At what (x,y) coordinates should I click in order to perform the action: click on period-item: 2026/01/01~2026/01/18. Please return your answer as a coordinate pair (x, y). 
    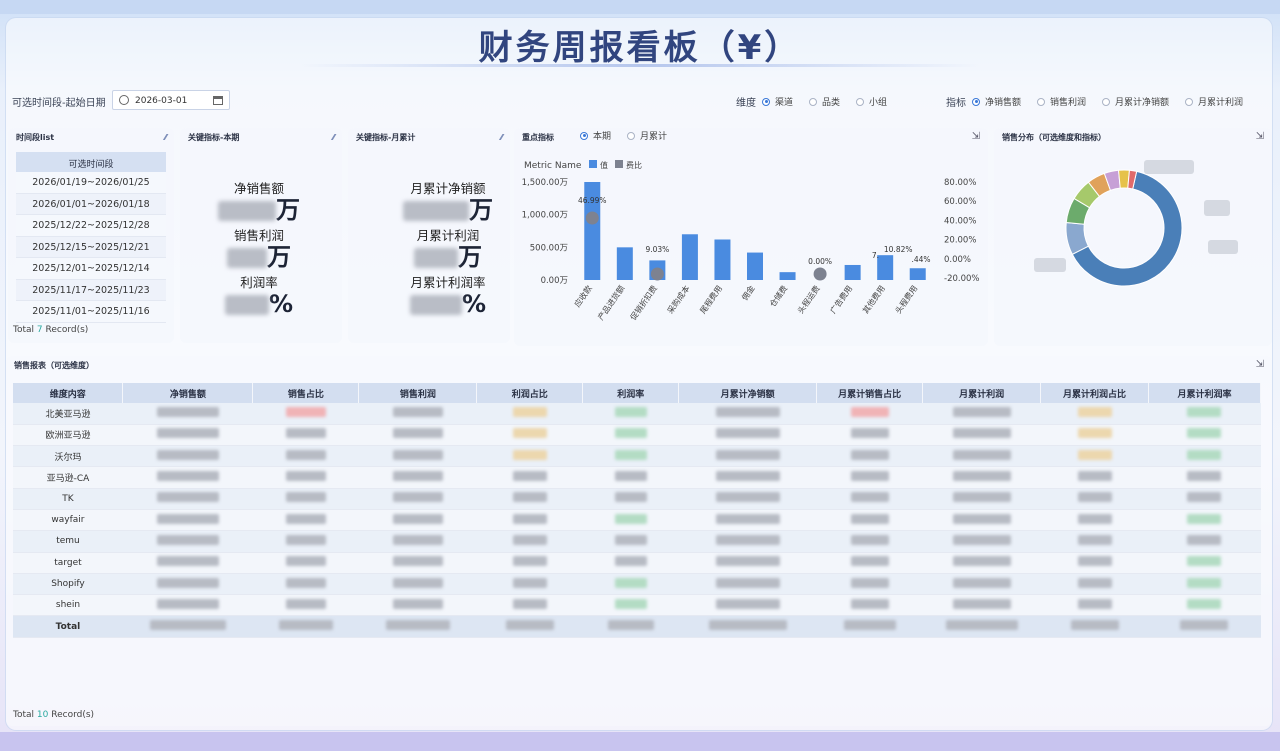
    Looking at the image, I should click on (91, 204).